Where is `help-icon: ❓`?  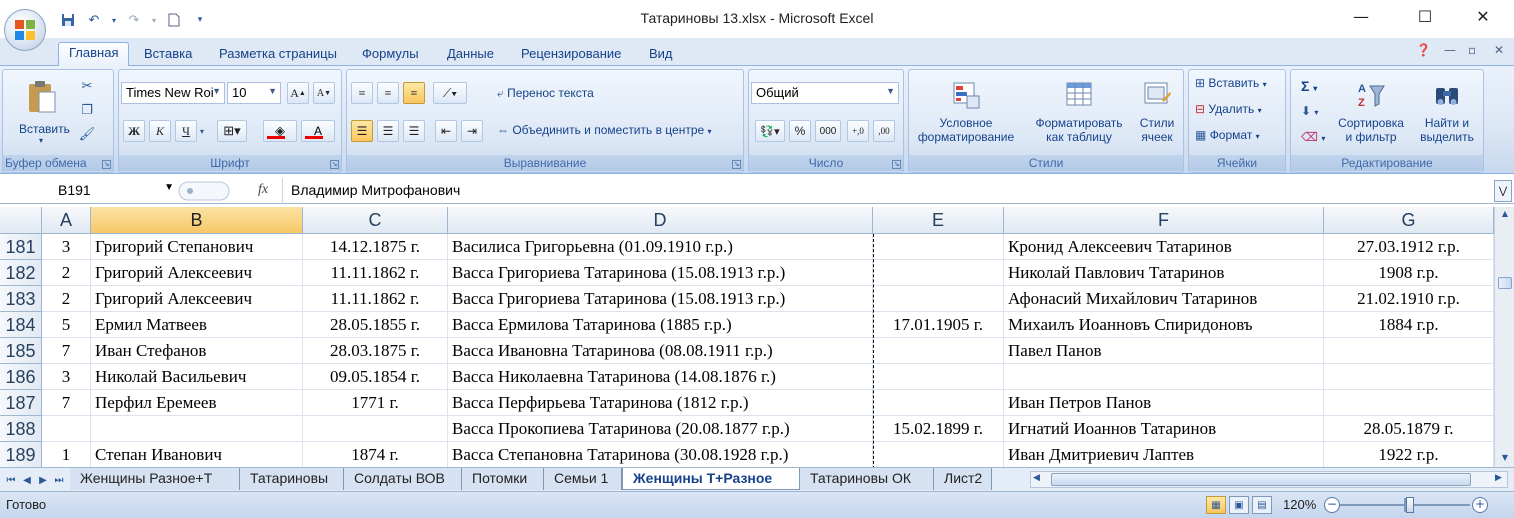
help-icon: ❓ is located at coordinates (1423, 50).